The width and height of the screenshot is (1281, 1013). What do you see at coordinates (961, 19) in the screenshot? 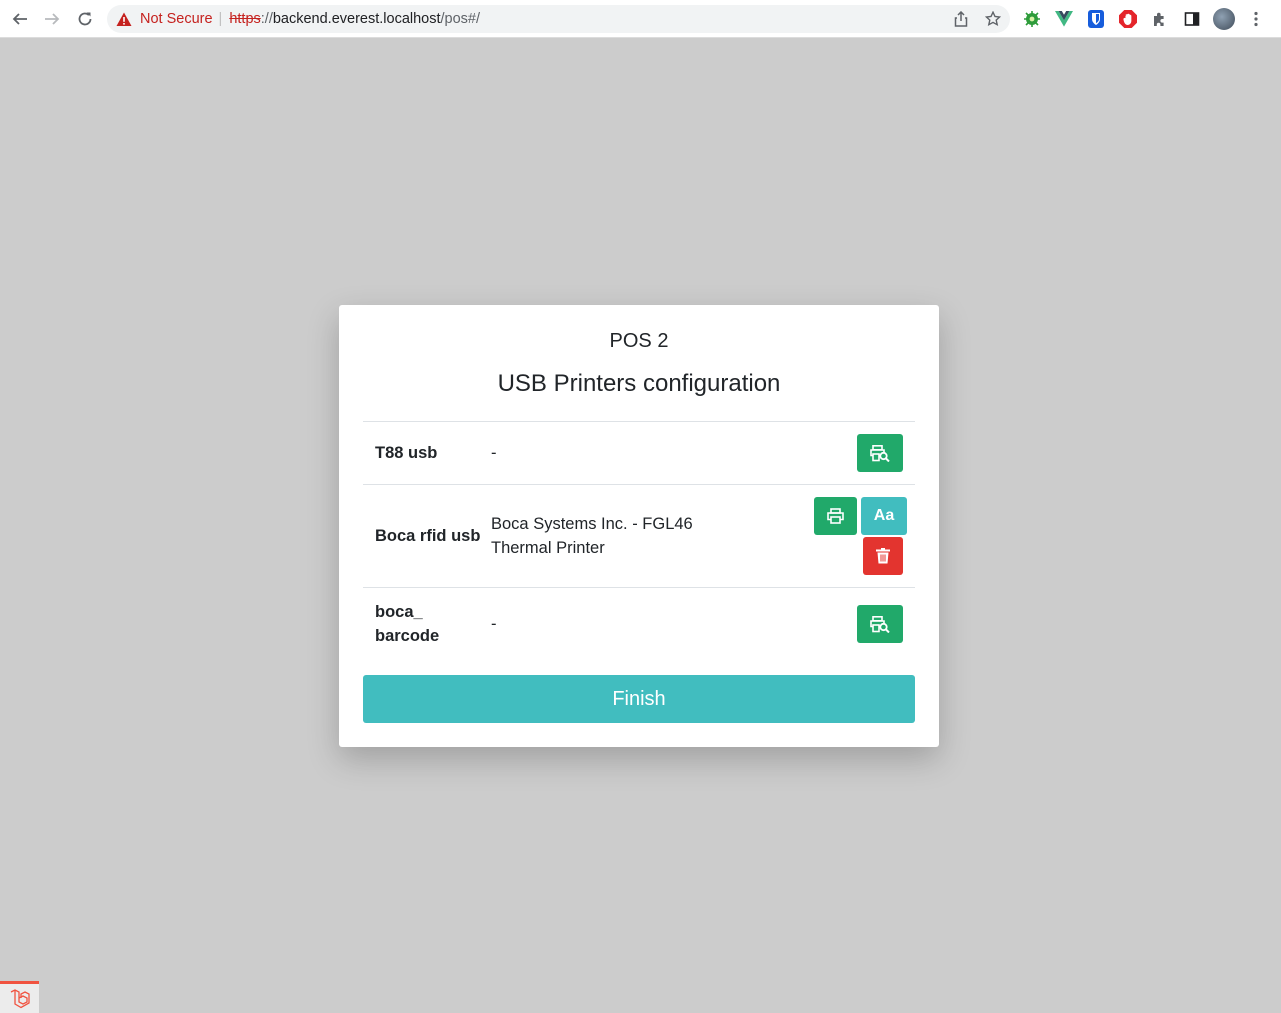
I see `share-icon` at bounding box center [961, 19].